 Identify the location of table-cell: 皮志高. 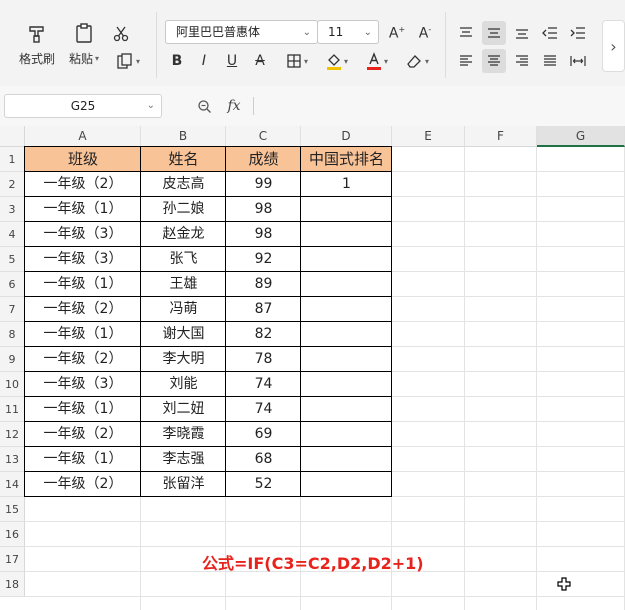
(183, 184).